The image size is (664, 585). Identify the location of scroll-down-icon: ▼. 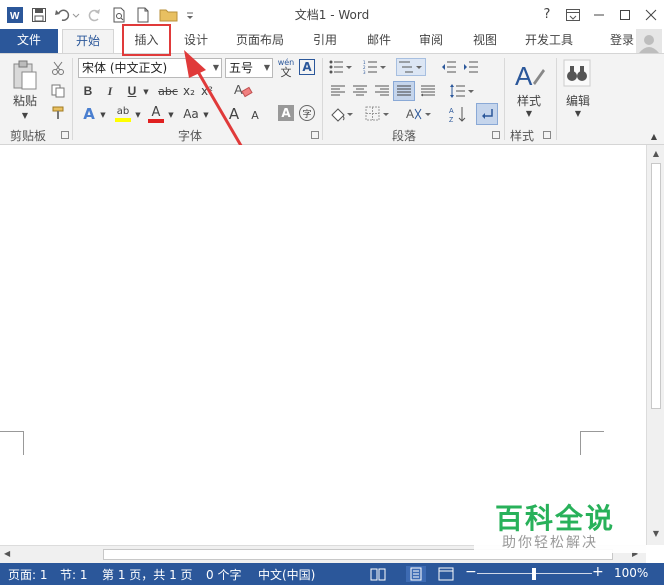
(656, 535).